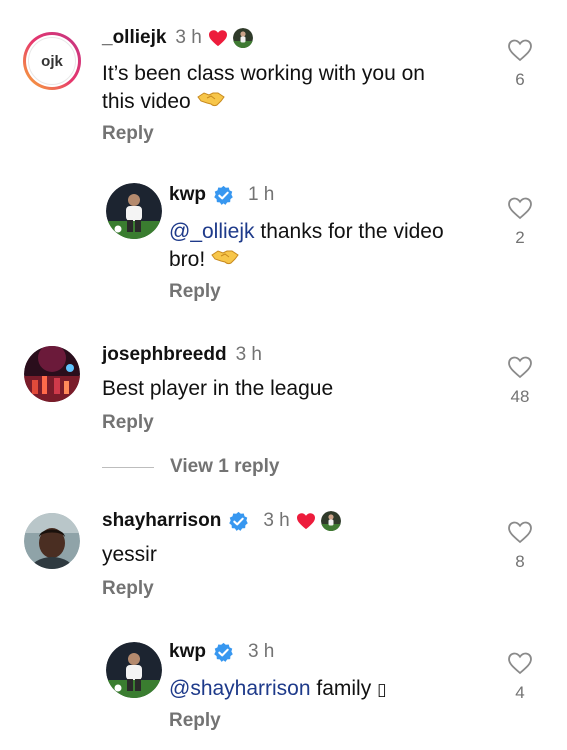  Describe the element at coordinates (520, 561) in the screenshot. I see `like-count: 8` at that location.